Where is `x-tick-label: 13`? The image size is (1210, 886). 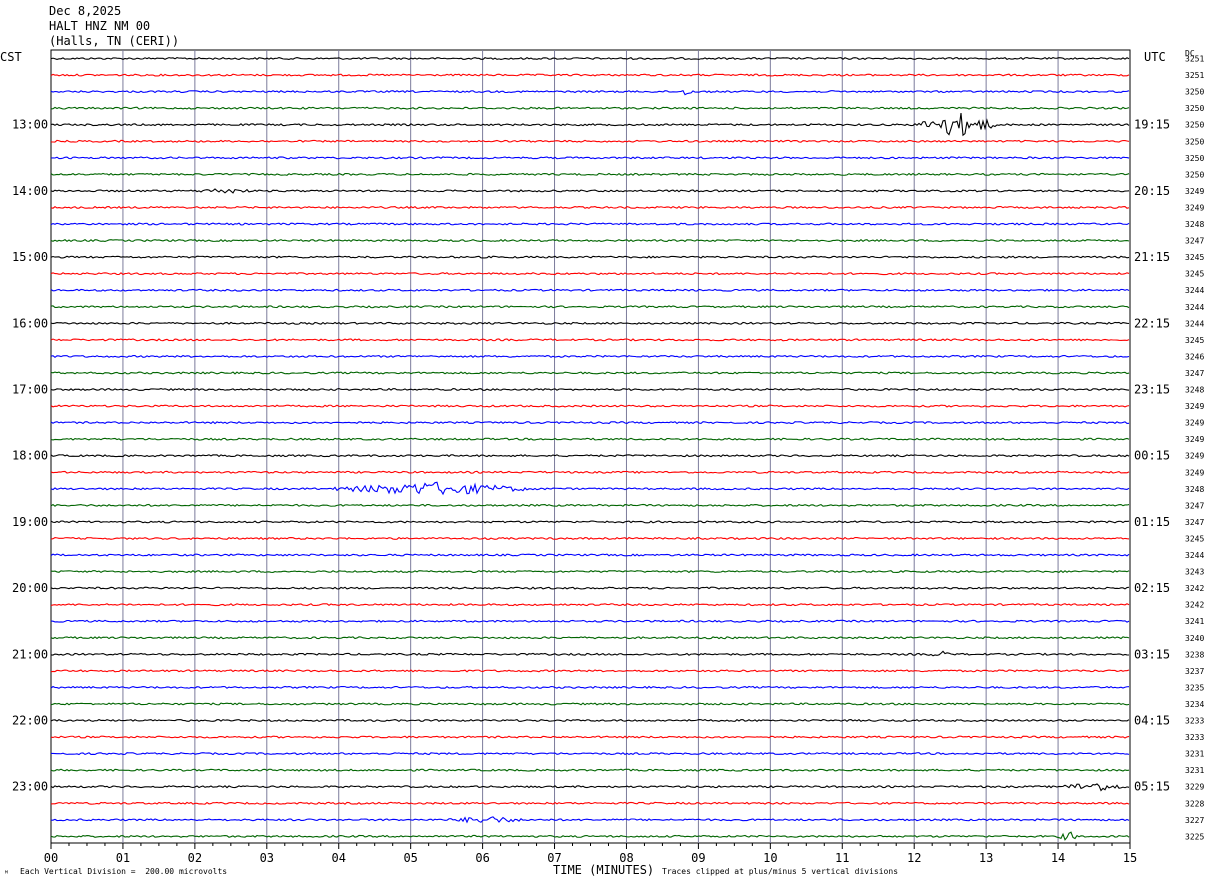 x-tick-label: 13 is located at coordinates (986, 858).